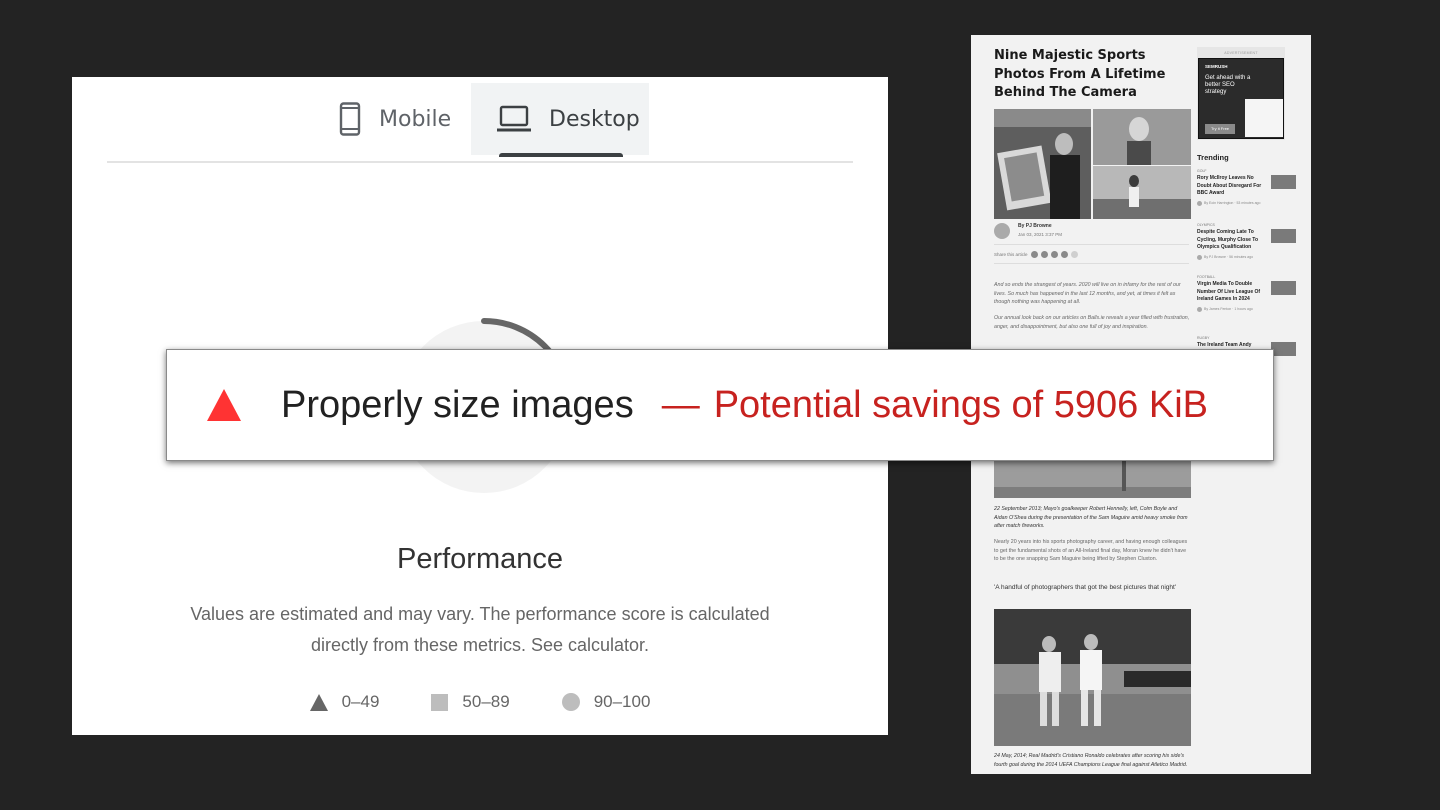 The image size is (1440, 810). Describe the element at coordinates (457, 404) in the screenshot. I see `audit-title: Properly size images` at that location.